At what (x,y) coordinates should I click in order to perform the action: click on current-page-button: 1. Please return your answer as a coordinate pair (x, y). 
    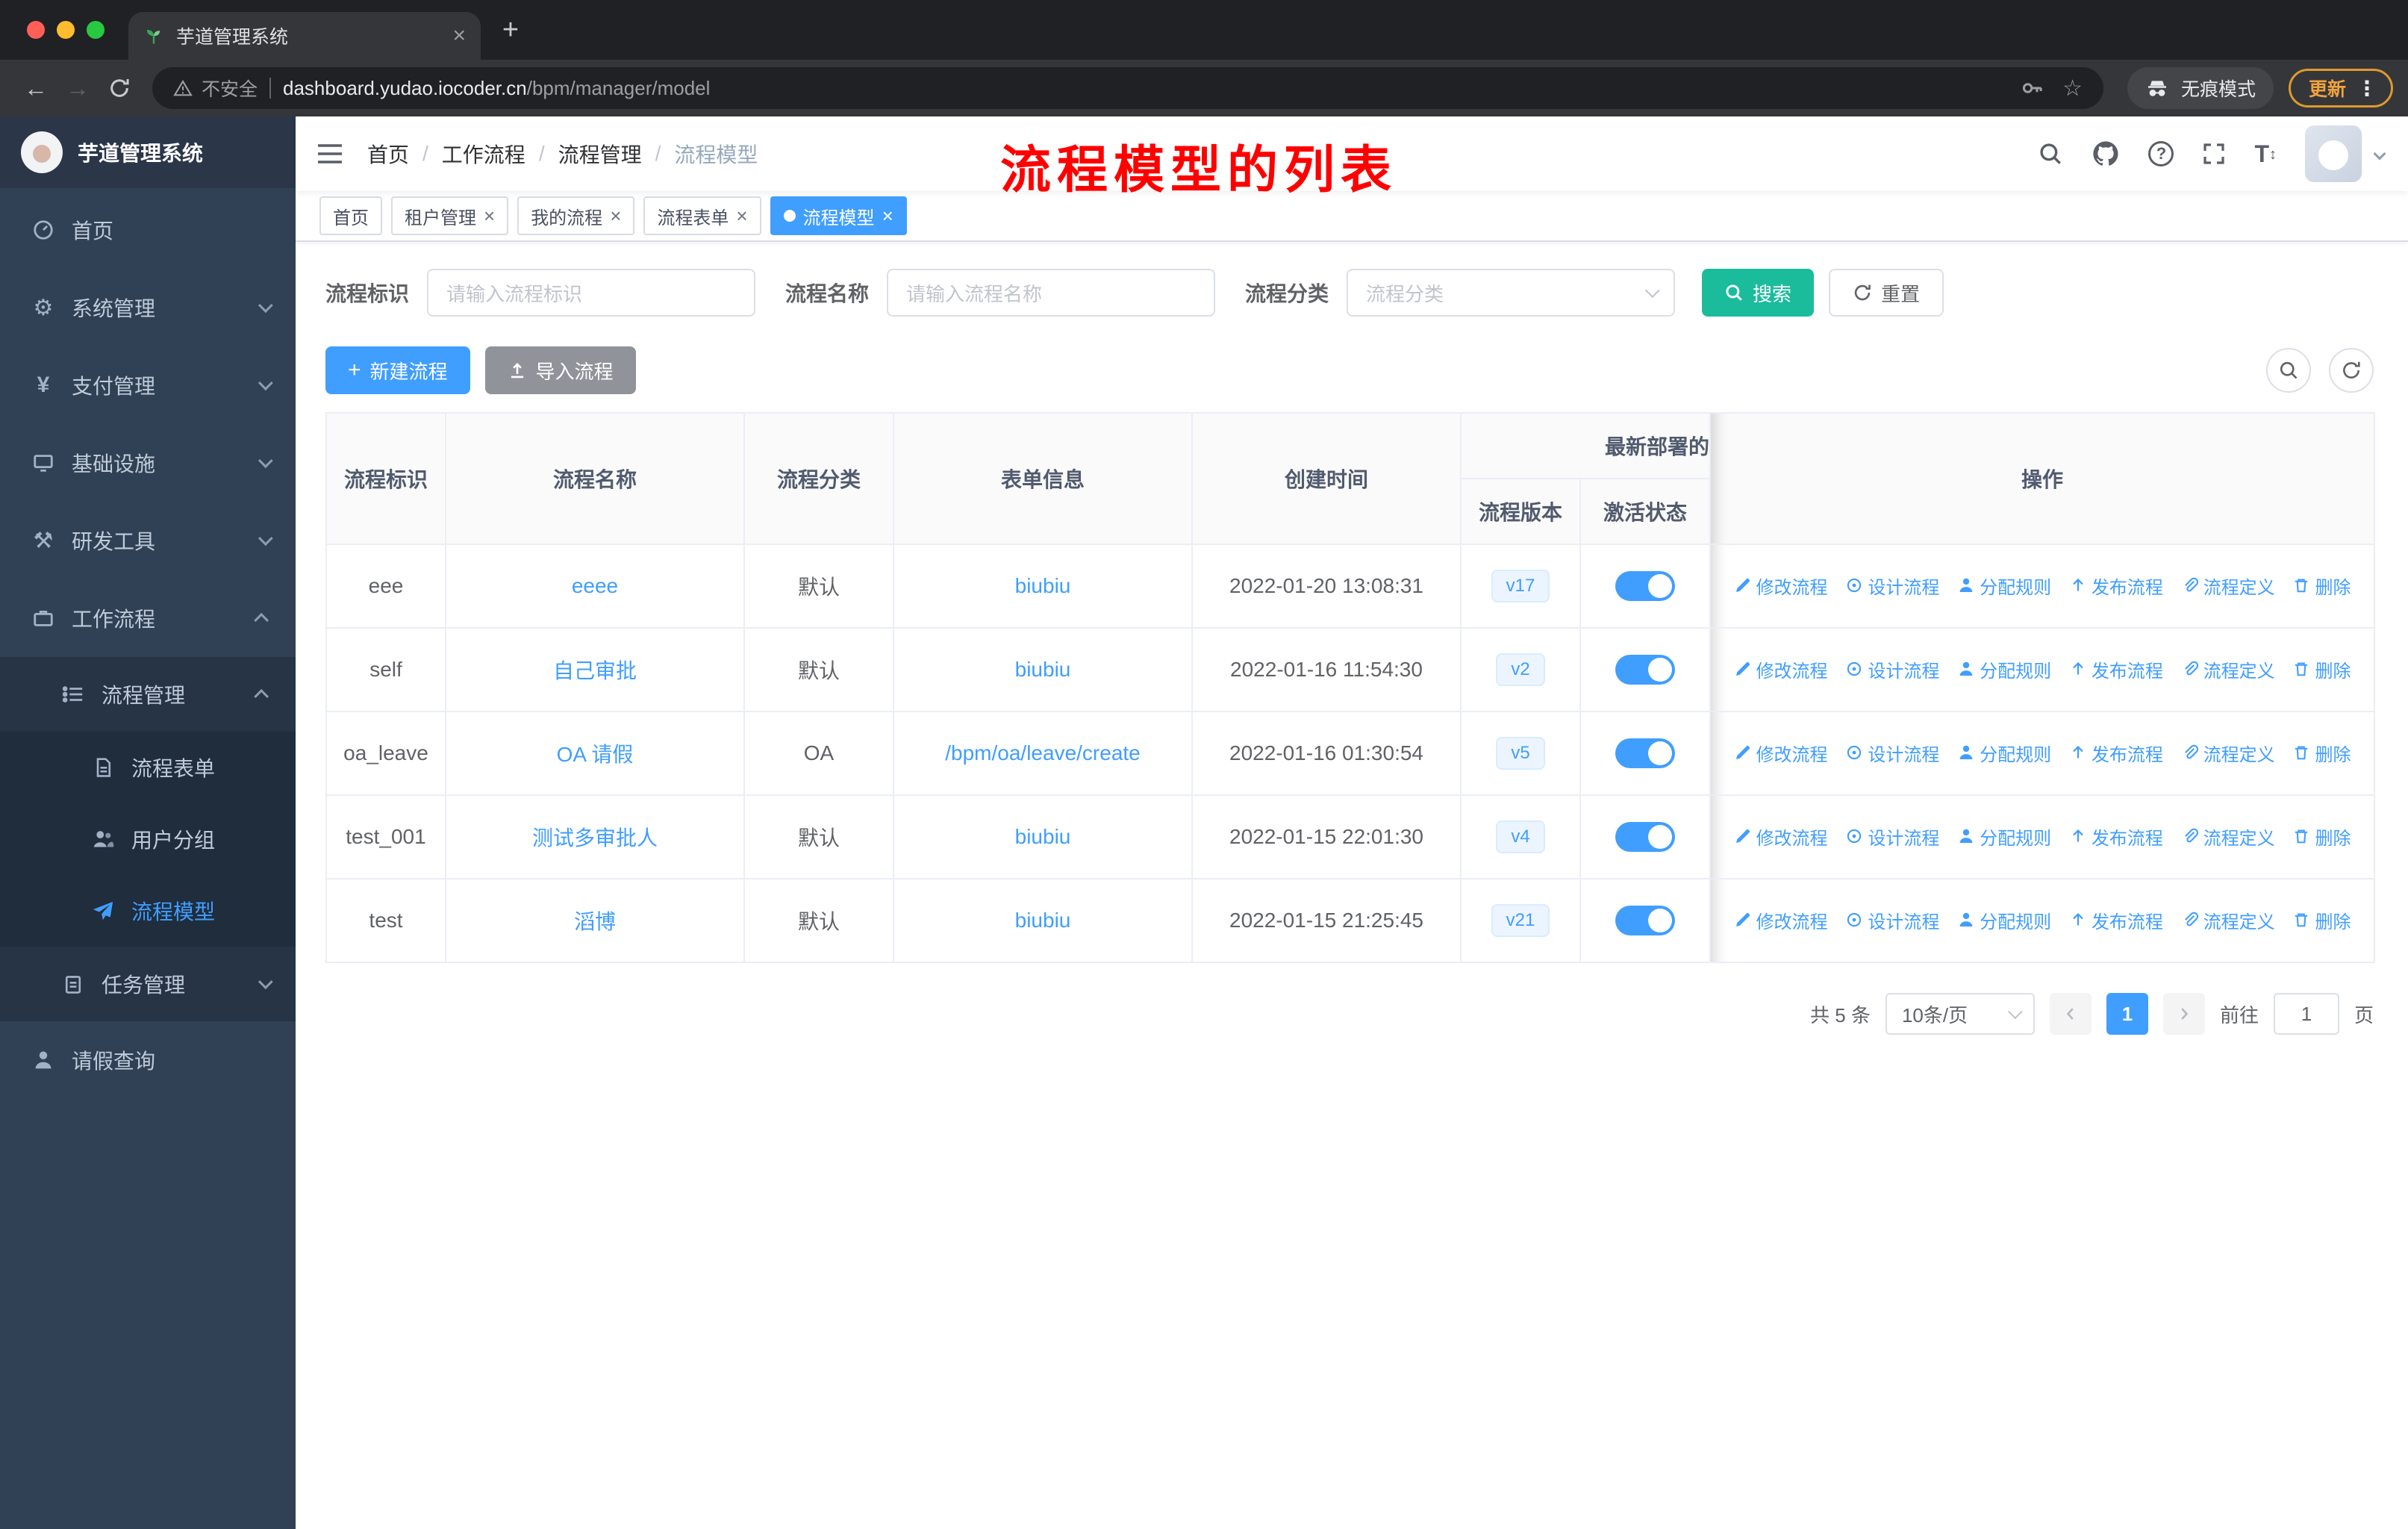
    Looking at the image, I should click on (2127, 1014).